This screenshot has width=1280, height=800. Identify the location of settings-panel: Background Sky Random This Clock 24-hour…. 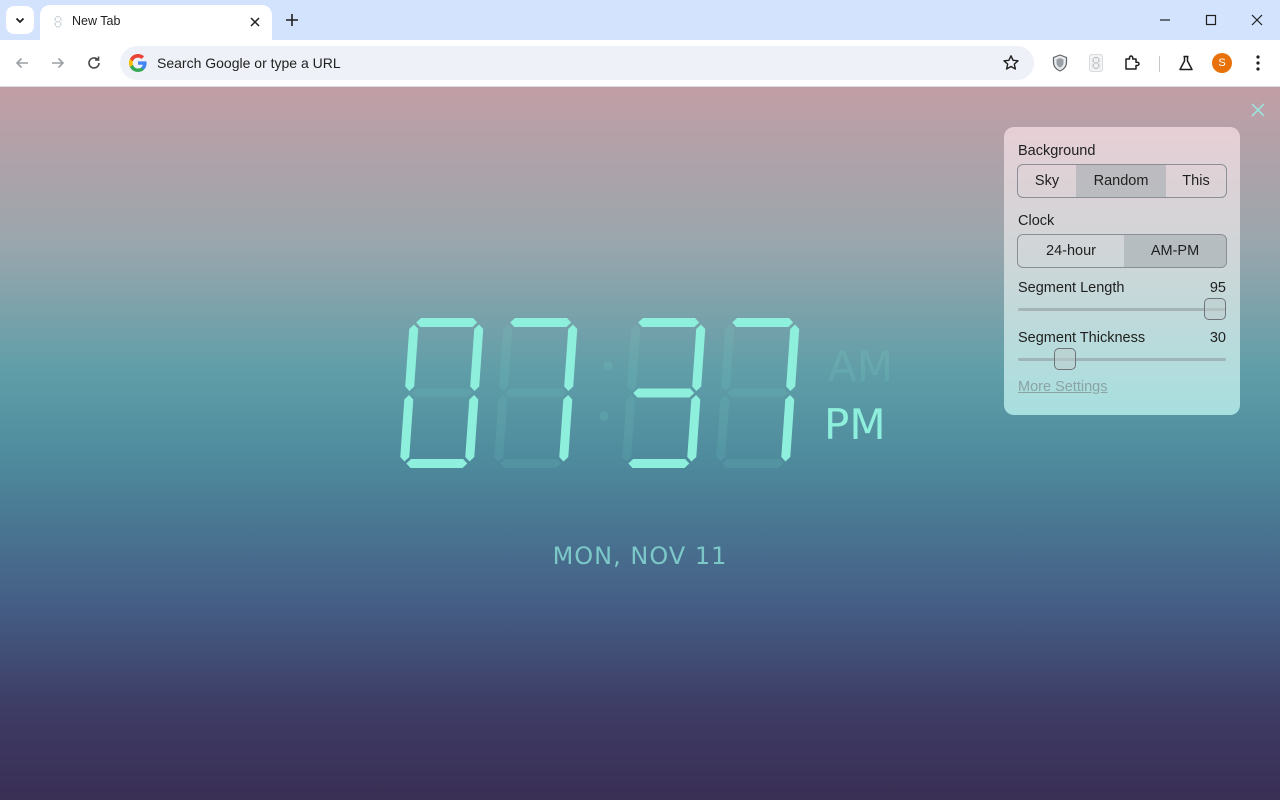
(1122, 271).